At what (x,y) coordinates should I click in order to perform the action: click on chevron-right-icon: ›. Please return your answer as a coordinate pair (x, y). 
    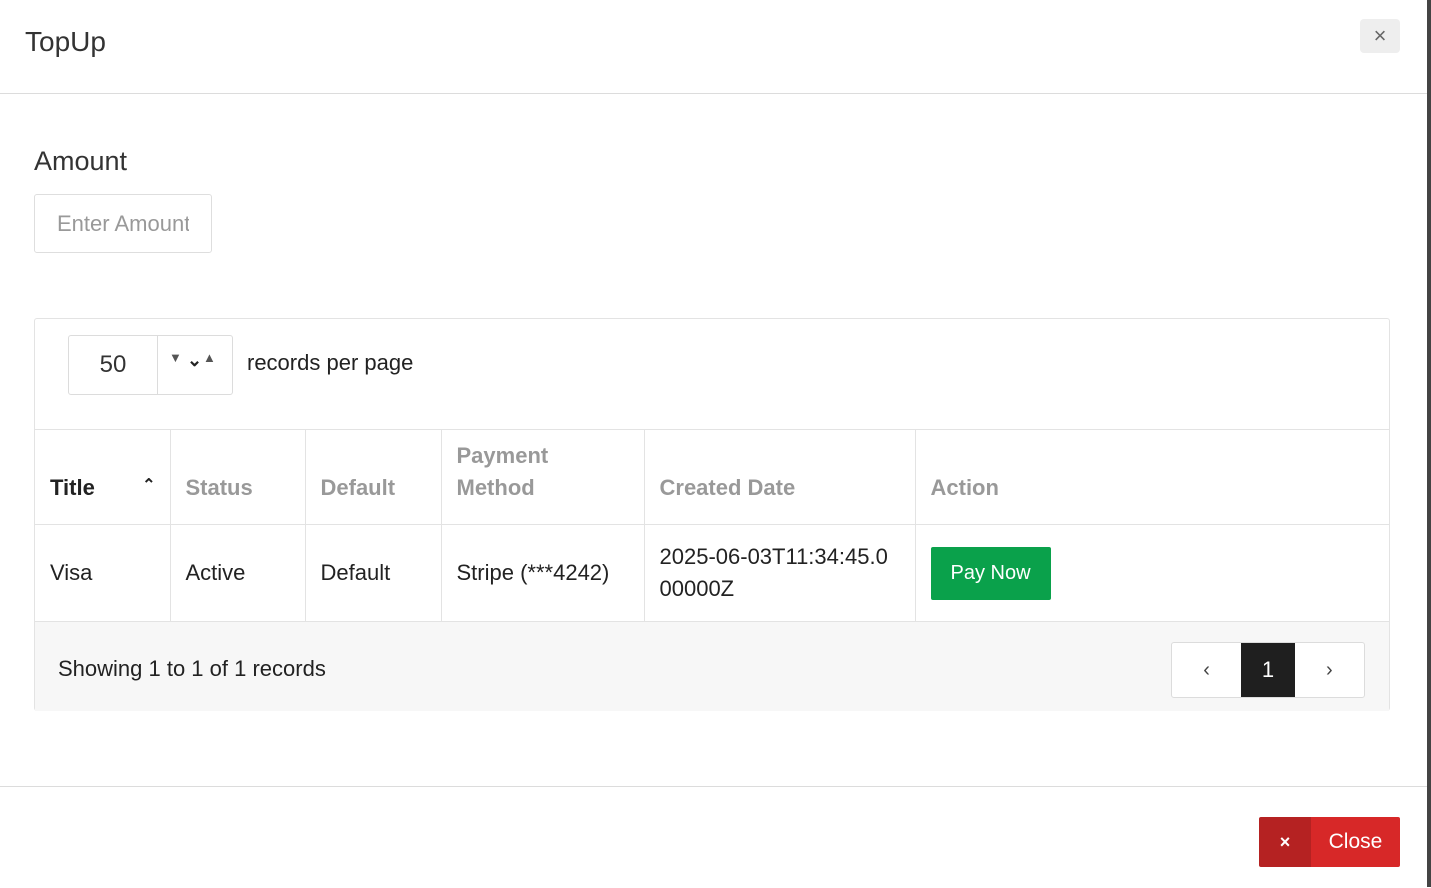
    Looking at the image, I should click on (1329, 669).